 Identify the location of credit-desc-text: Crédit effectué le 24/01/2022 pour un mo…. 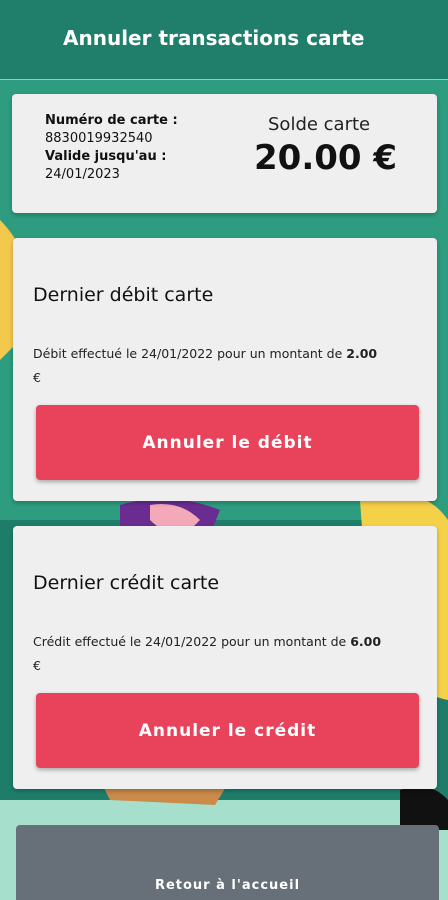
(192, 641).